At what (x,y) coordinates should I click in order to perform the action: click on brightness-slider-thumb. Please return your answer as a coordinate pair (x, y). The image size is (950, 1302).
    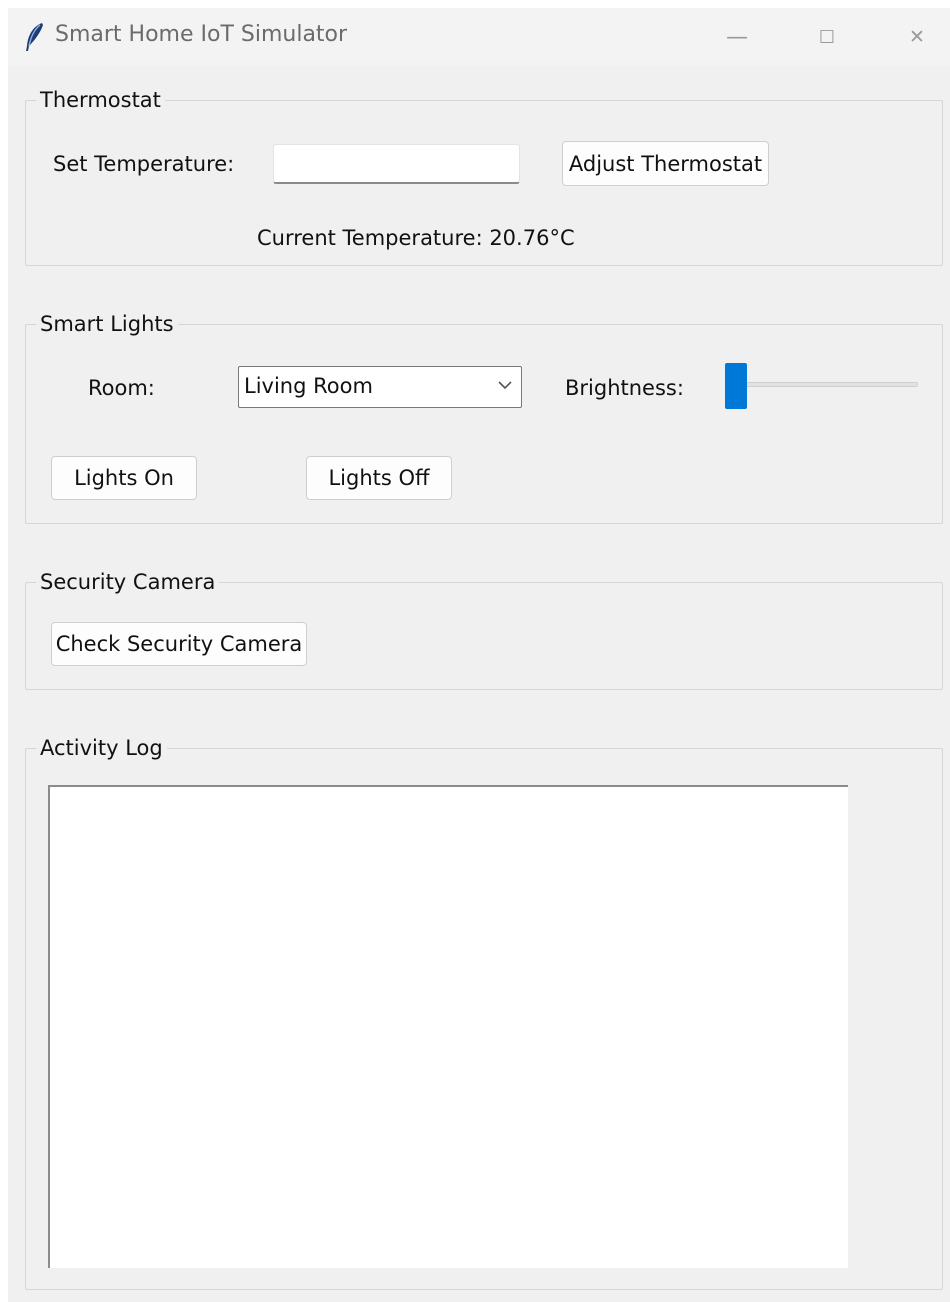
    Looking at the image, I should click on (736, 386).